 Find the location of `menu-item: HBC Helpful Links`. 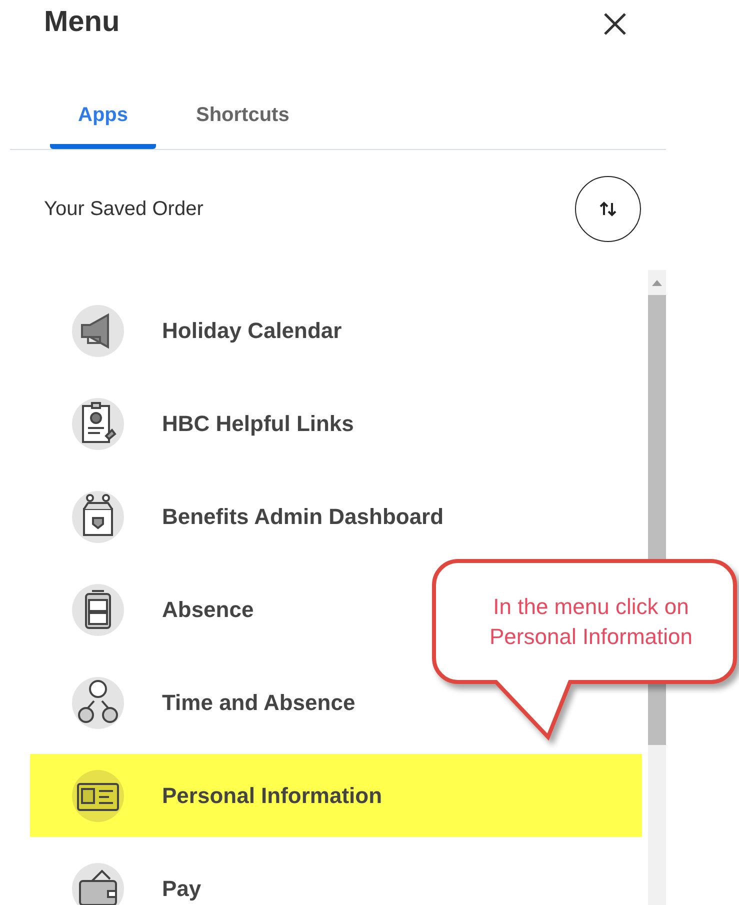

menu-item: HBC Helpful Links is located at coordinates (336, 423).